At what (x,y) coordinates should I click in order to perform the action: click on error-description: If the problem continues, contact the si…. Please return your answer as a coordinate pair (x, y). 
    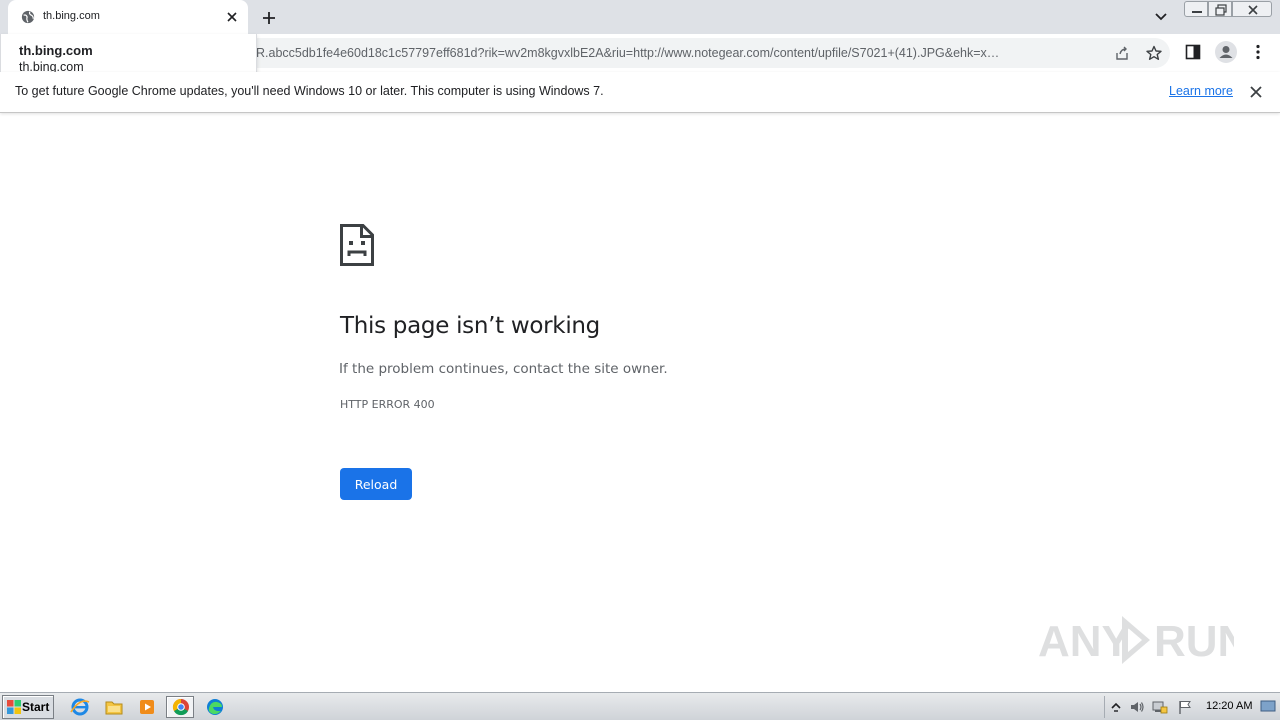
    Looking at the image, I should click on (503, 369).